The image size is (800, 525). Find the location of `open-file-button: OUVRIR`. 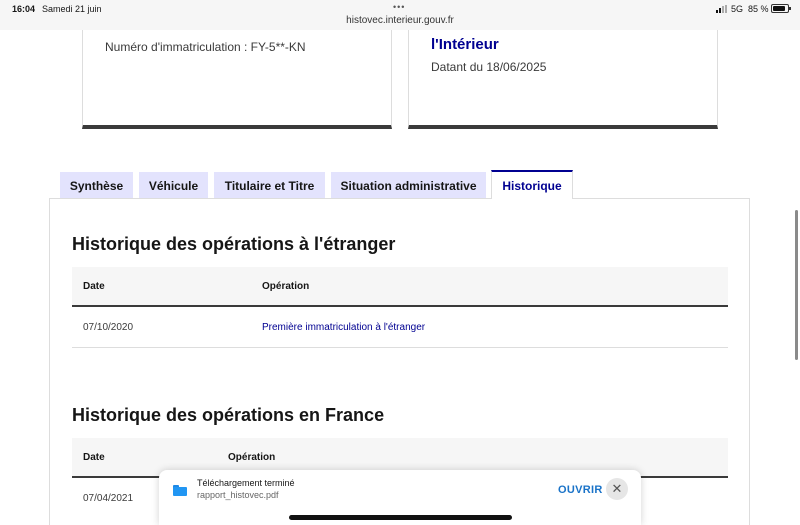

open-file-button: OUVRIR is located at coordinates (580, 490).